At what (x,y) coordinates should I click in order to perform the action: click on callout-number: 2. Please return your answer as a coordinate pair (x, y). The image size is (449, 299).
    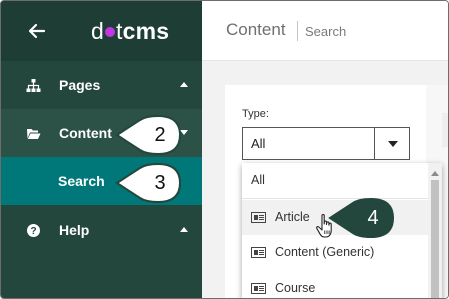
    Looking at the image, I should click on (160, 135).